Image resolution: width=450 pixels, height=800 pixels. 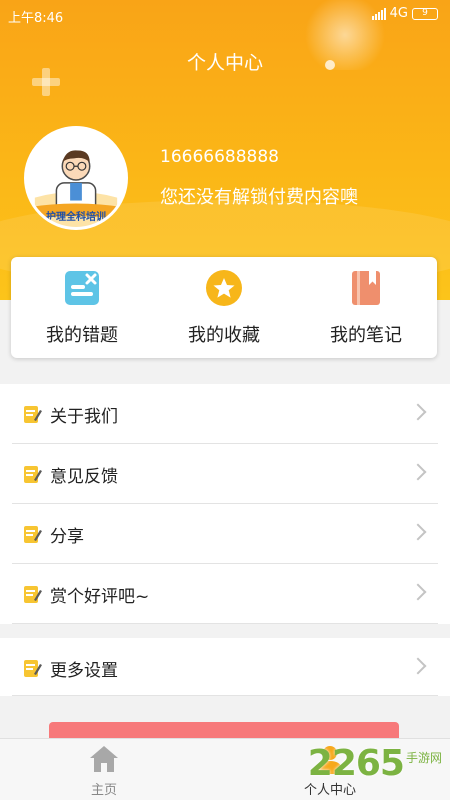 I want to click on page-title: 个人中心, so click(x=224, y=63).